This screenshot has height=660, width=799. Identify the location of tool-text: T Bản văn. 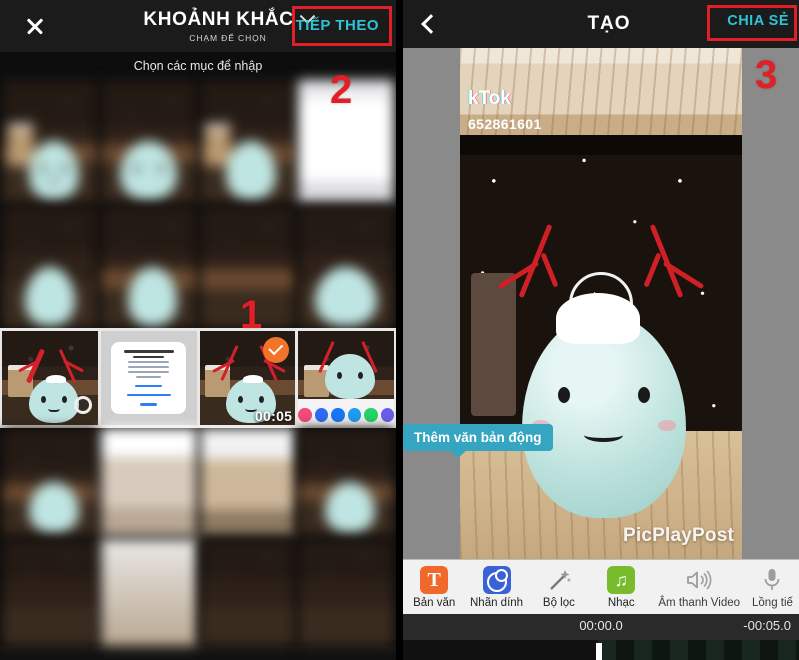
(434, 587).